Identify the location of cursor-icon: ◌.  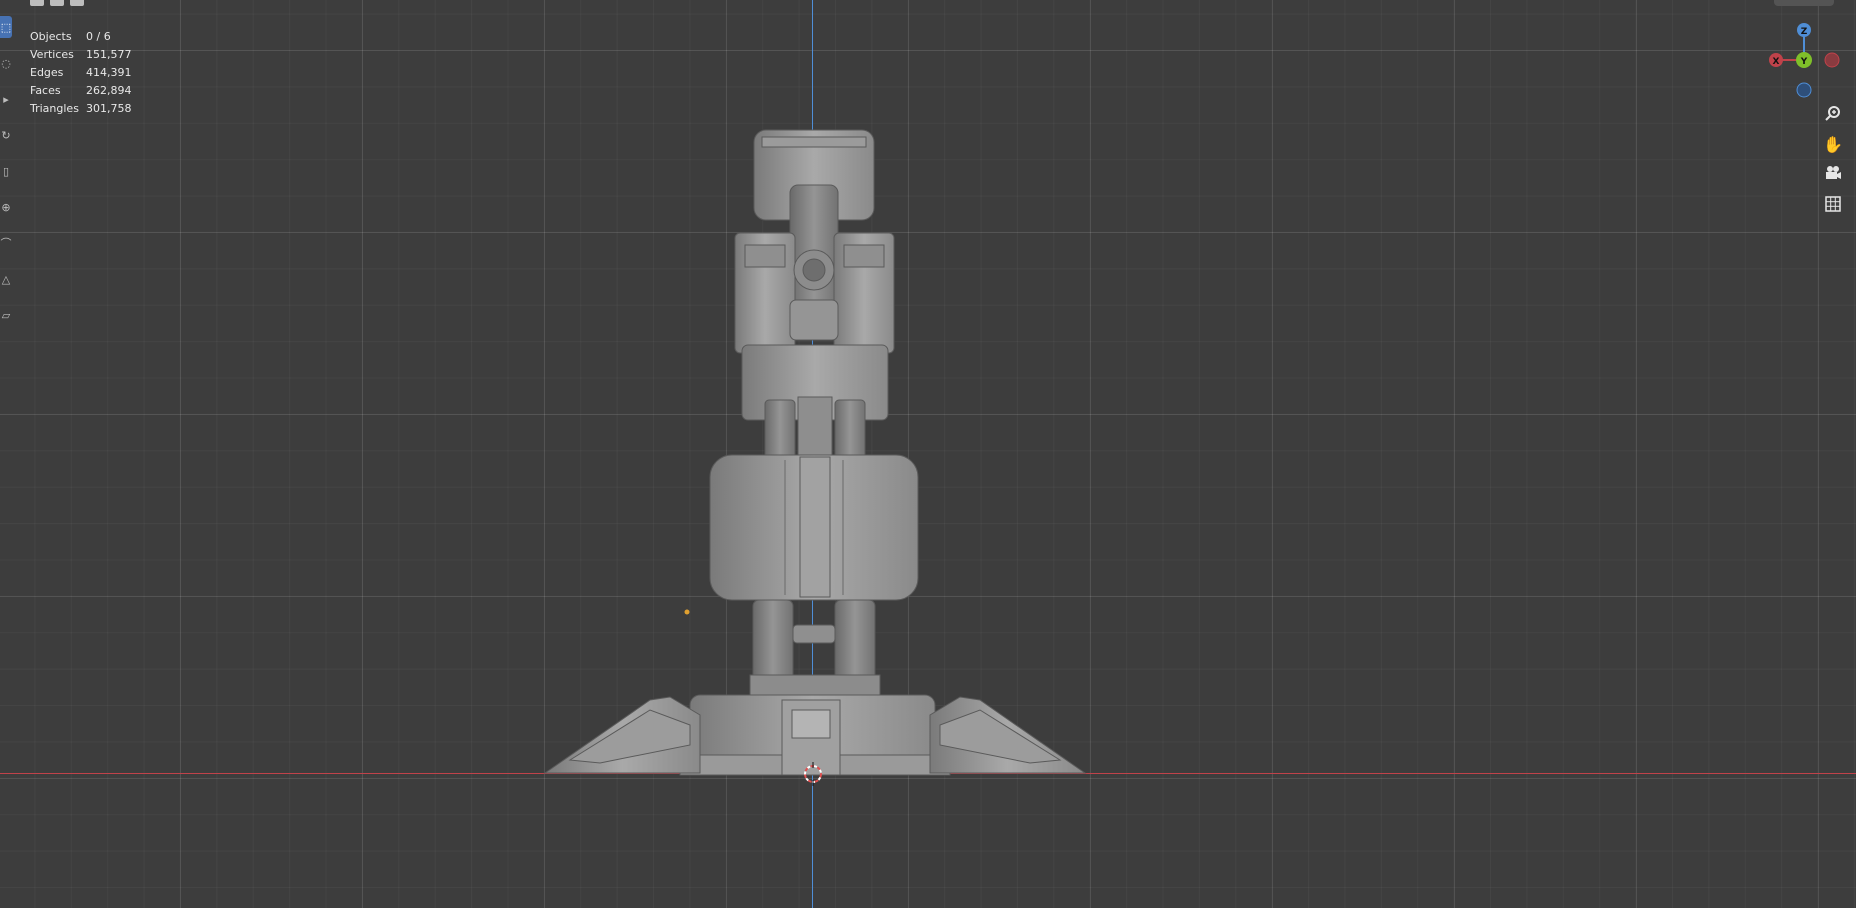
(6, 63).